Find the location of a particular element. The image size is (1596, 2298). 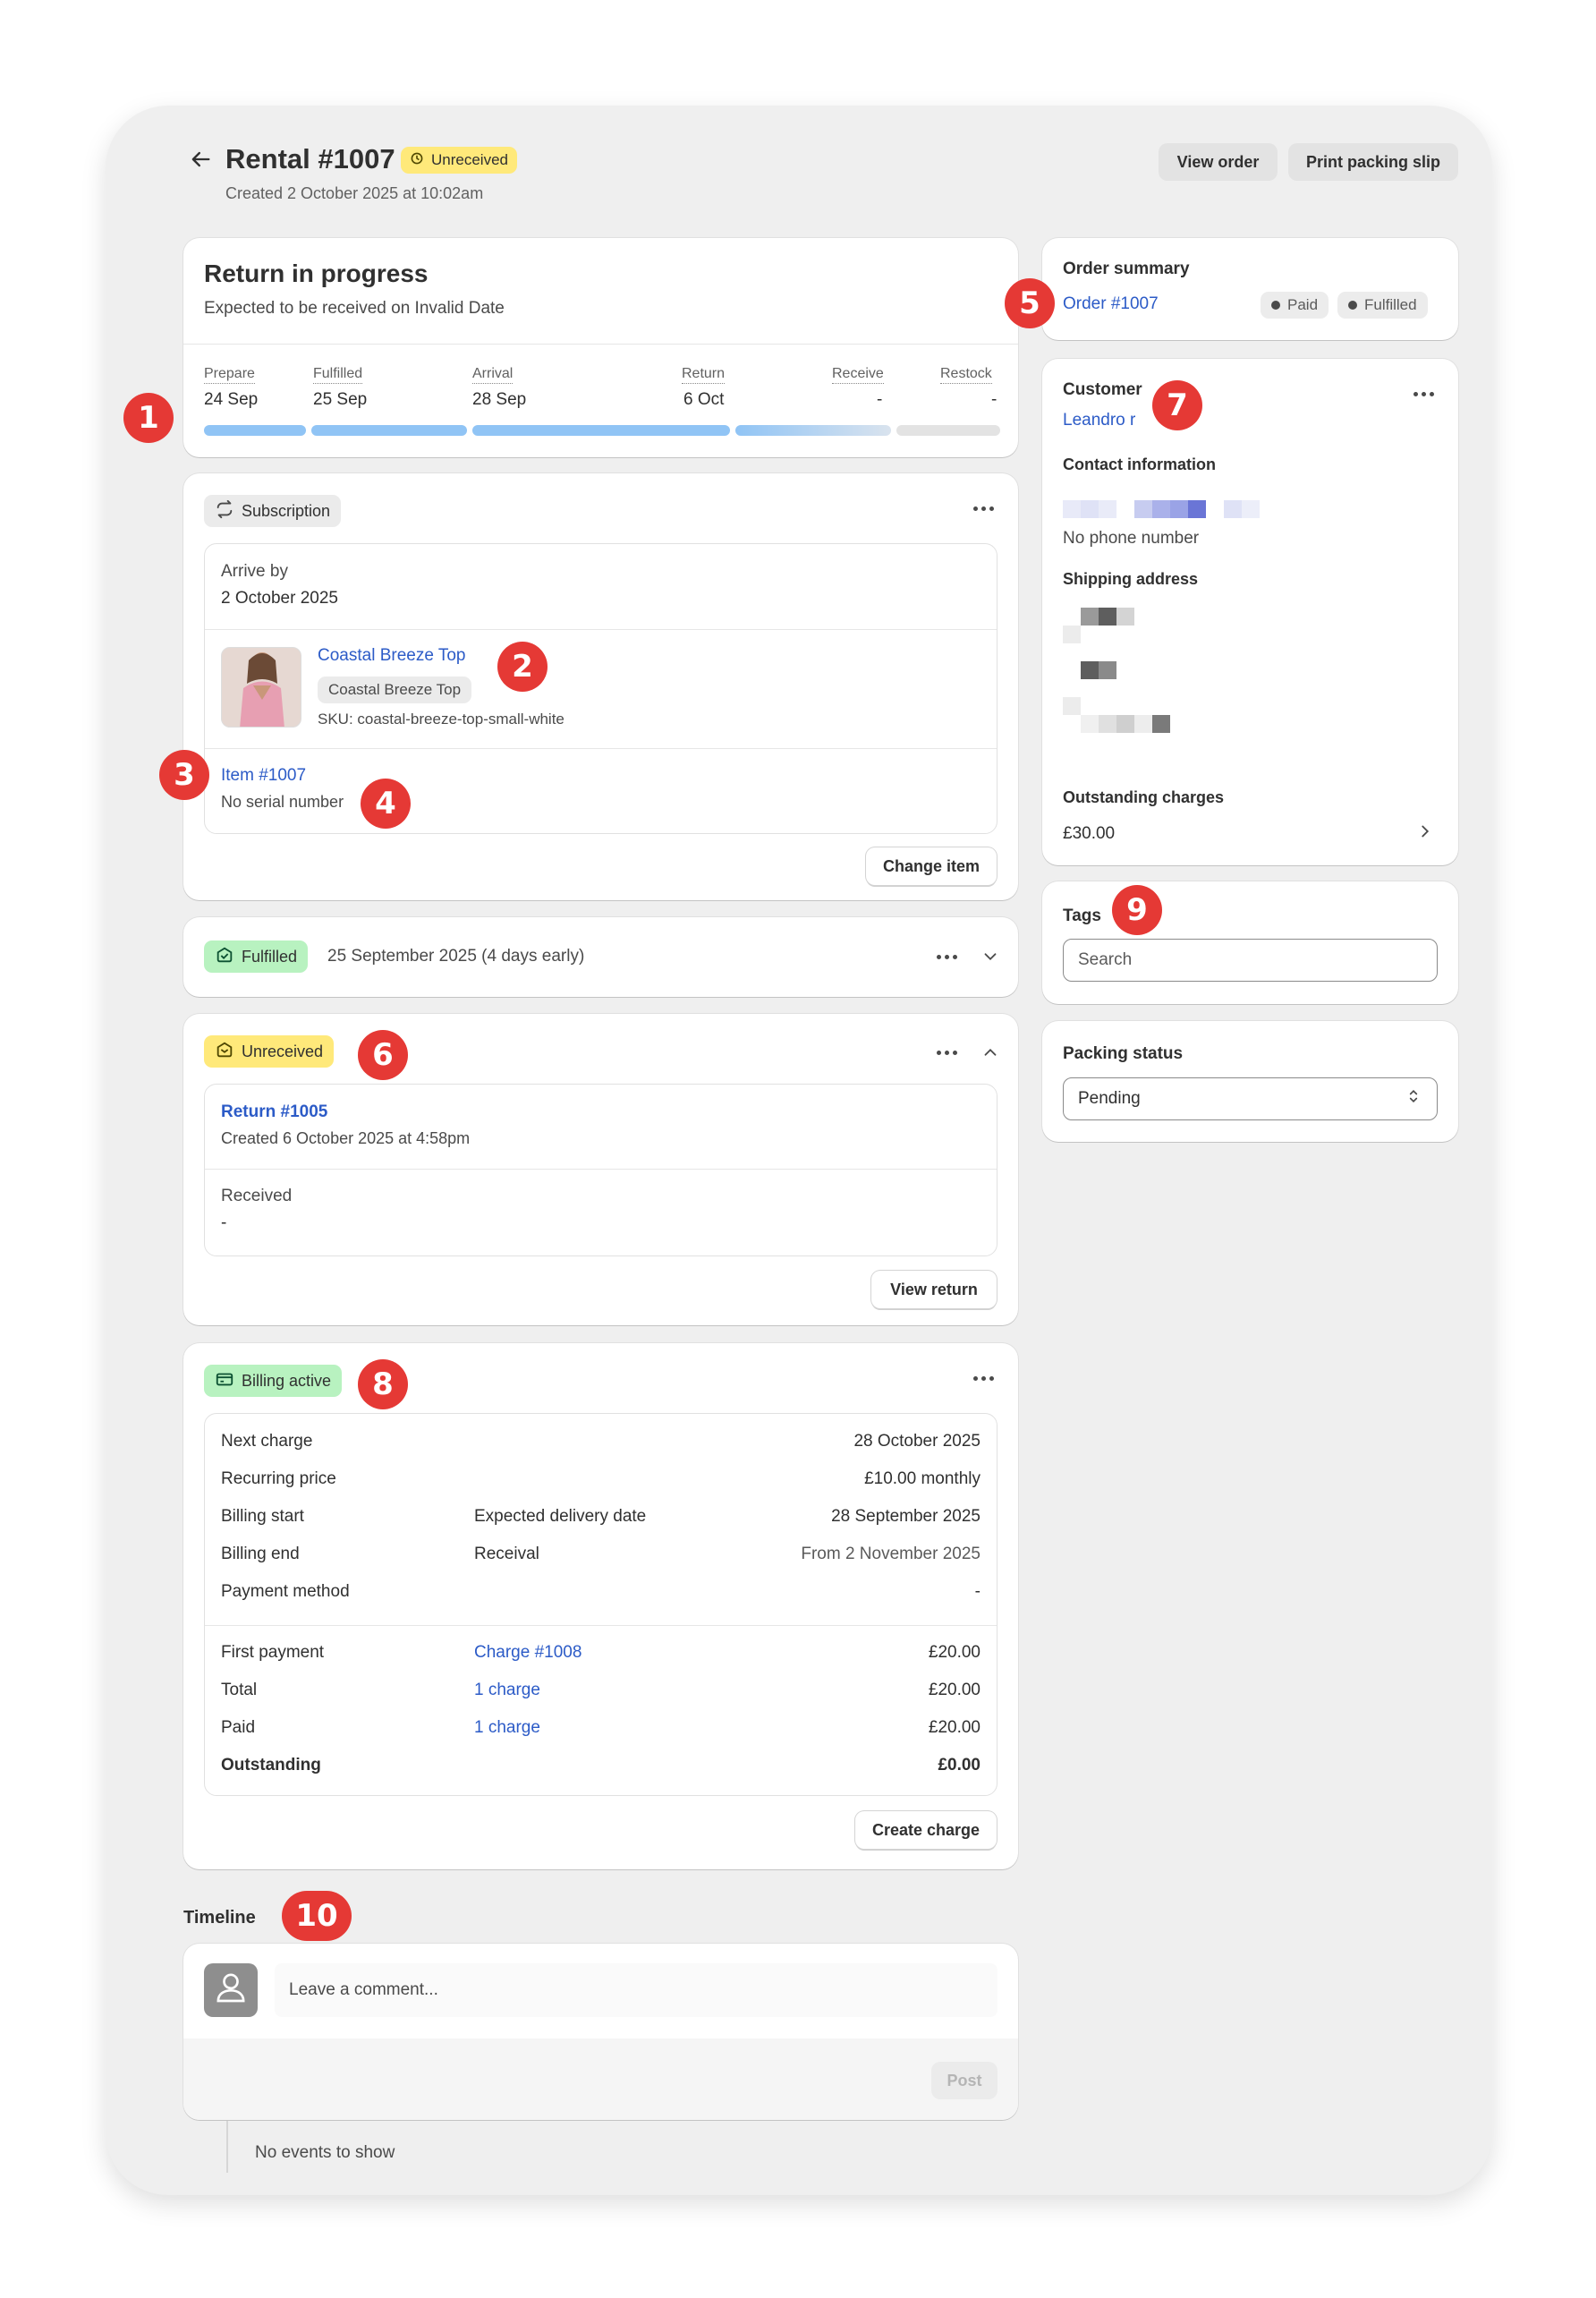

packing-status-card: Packing status Pending is located at coordinates (1250, 1081).